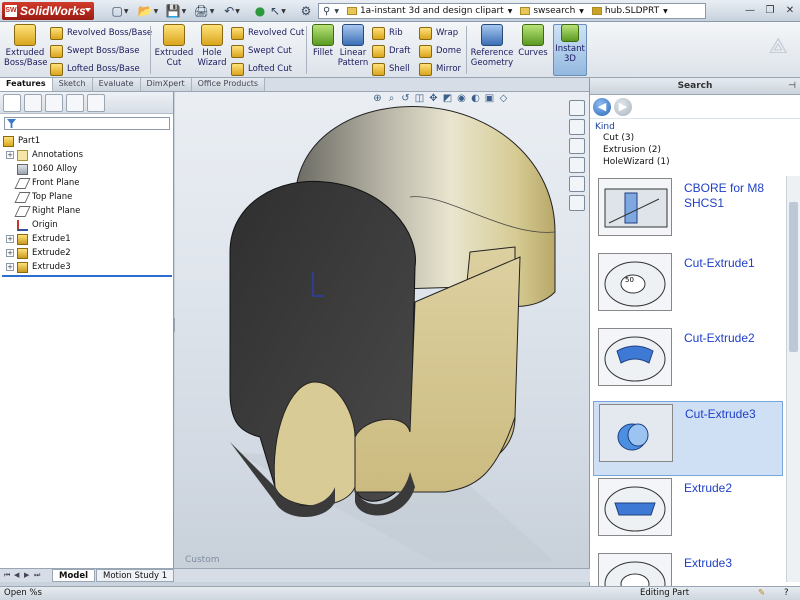 The width and height of the screenshot is (800, 600). Describe the element at coordinates (387, 33) in the screenshot. I see `rib-button: Rib` at that location.